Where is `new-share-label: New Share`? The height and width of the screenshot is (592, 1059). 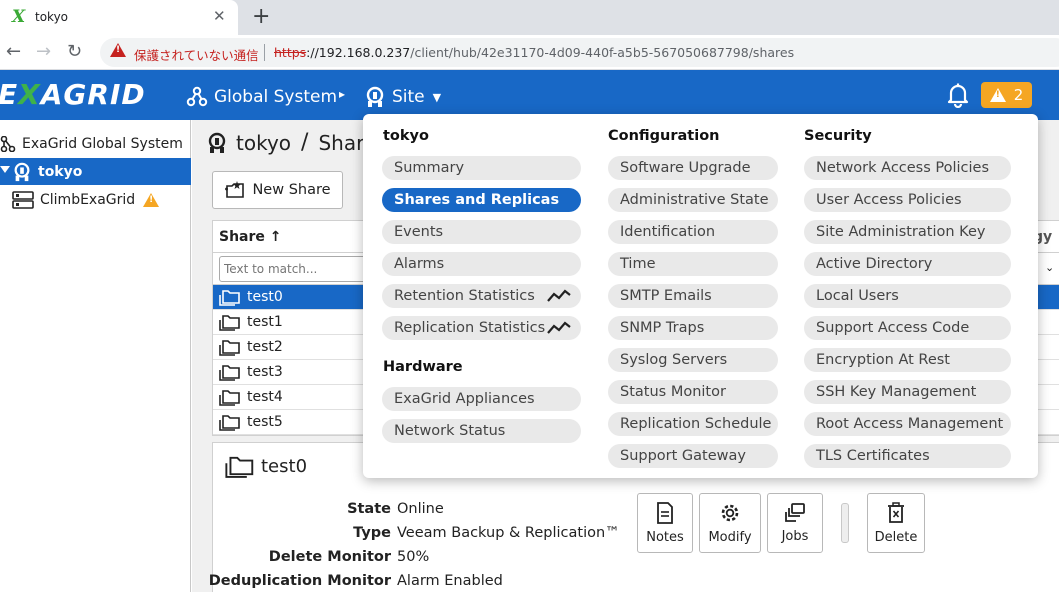 new-share-label: New Share is located at coordinates (291, 190).